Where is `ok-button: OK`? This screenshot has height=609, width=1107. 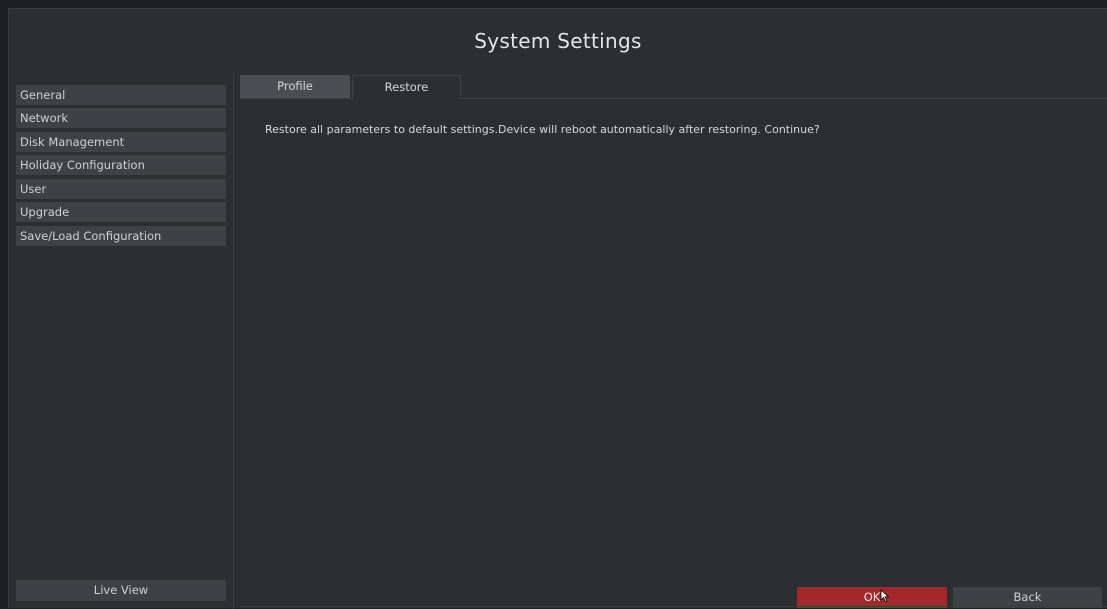 ok-button: OK is located at coordinates (872, 597).